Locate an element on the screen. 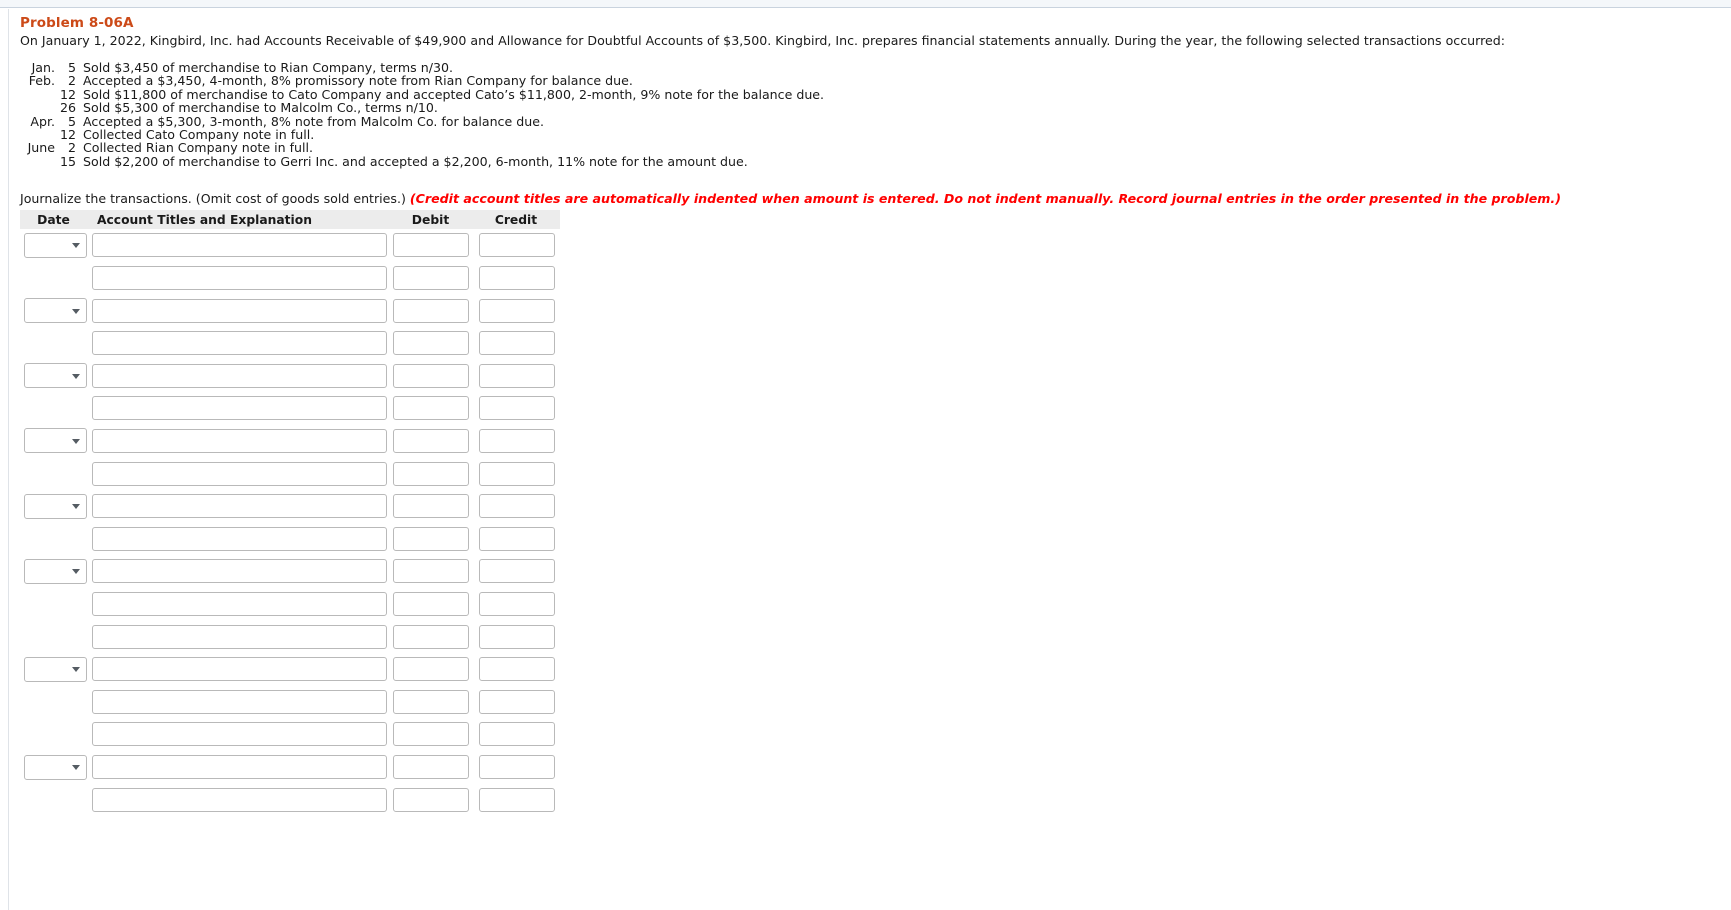  column-header-debit: Debit is located at coordinates (430, 219).